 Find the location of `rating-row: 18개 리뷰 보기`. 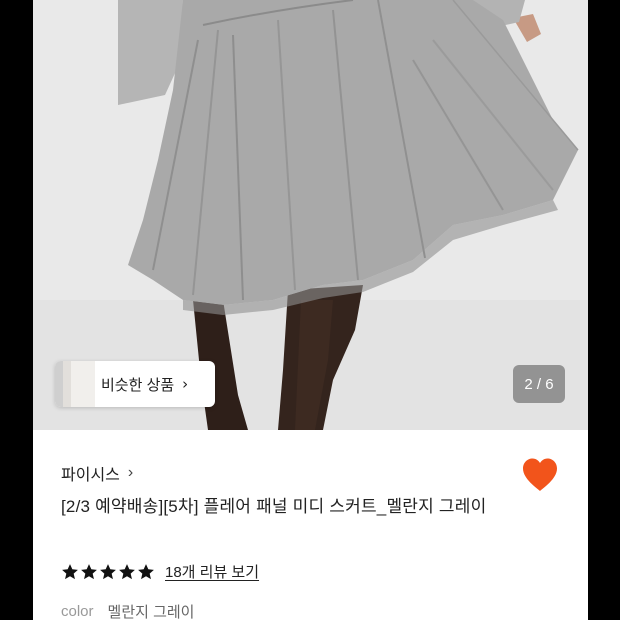

rating-row: 18개 리뷰 보기 is located at coordinates (160, 571).